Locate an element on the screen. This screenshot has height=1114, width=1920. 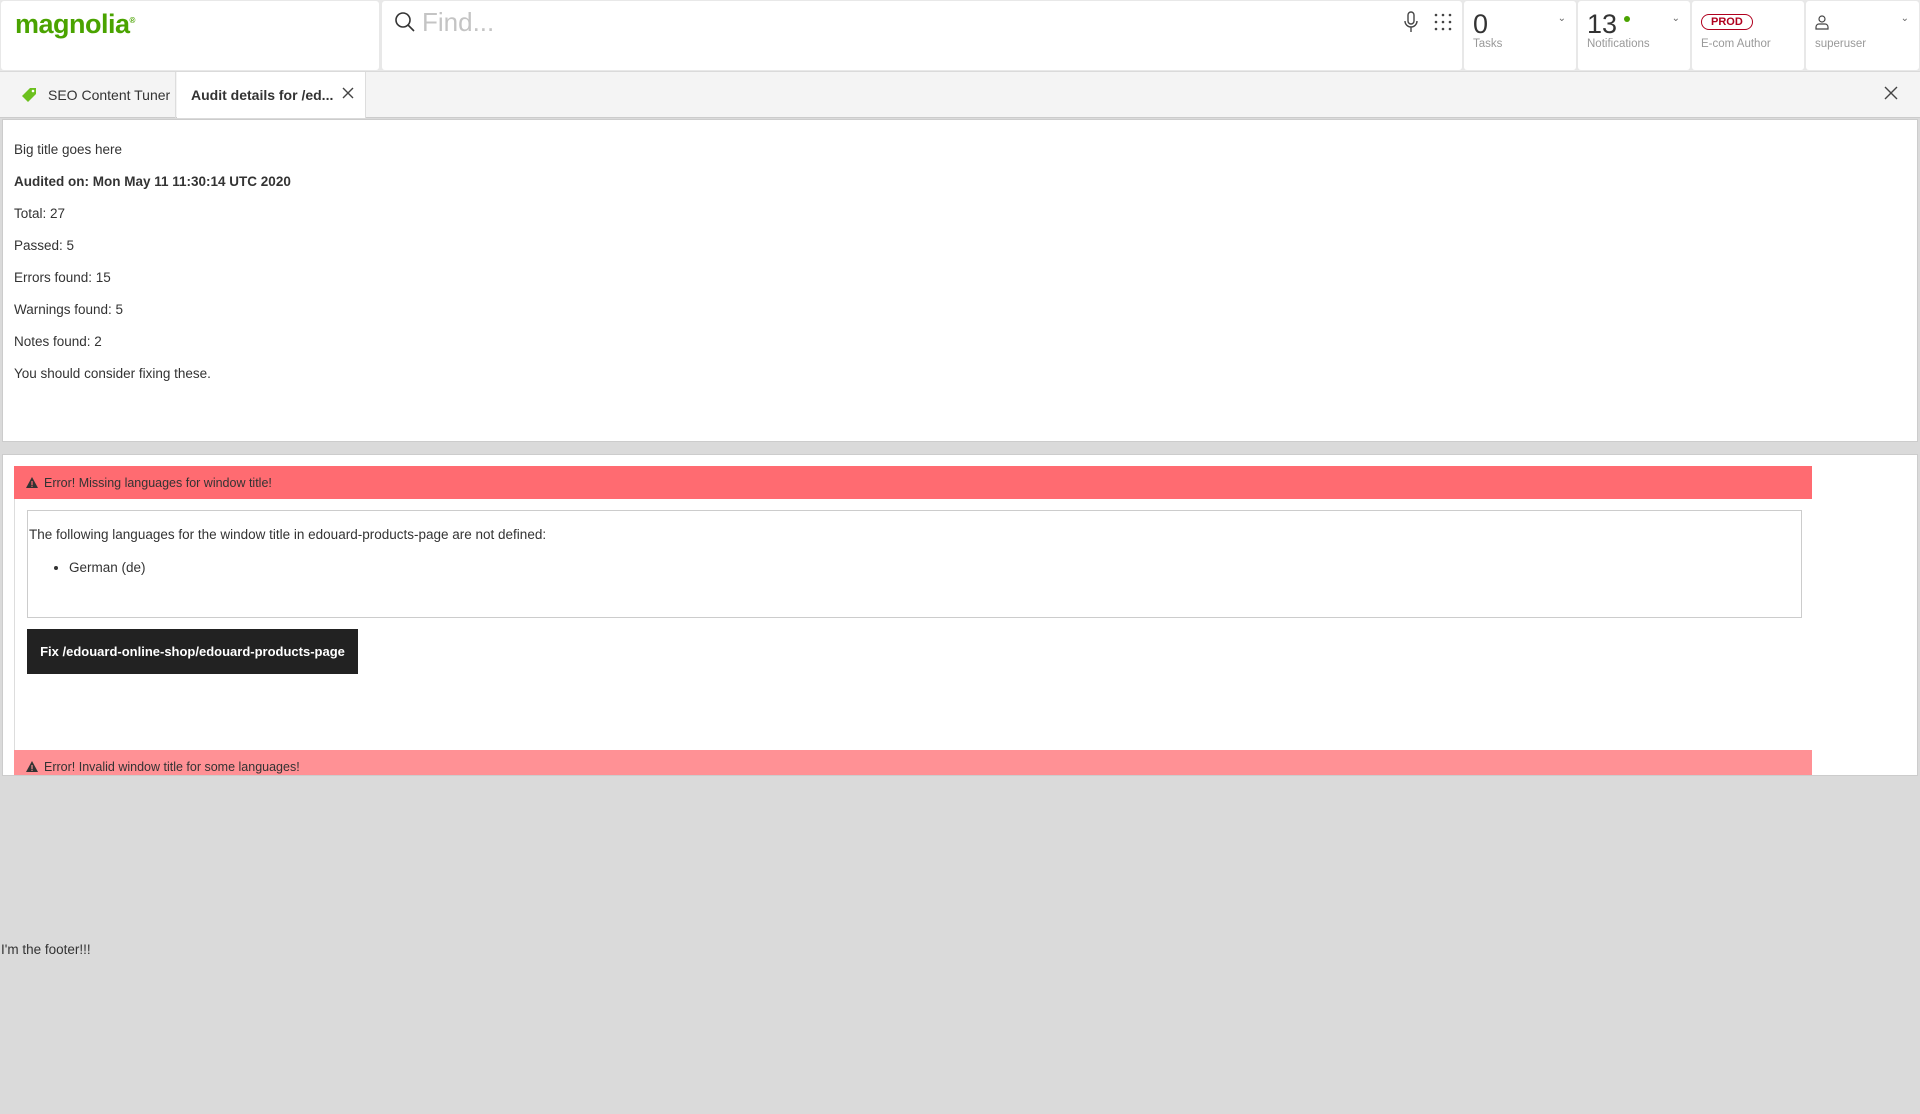
user-icon is located at coordinates (1822, 22).